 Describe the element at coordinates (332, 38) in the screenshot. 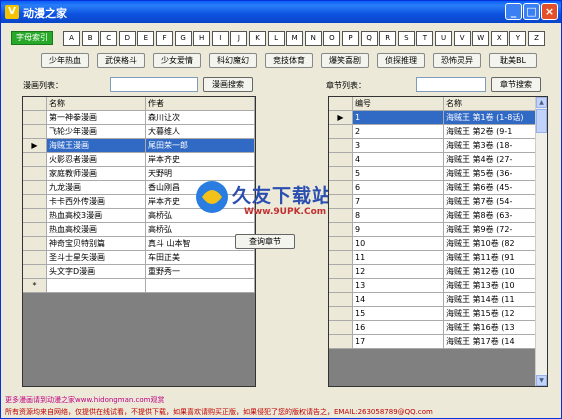

I see `letter-button-o: O` at that location.